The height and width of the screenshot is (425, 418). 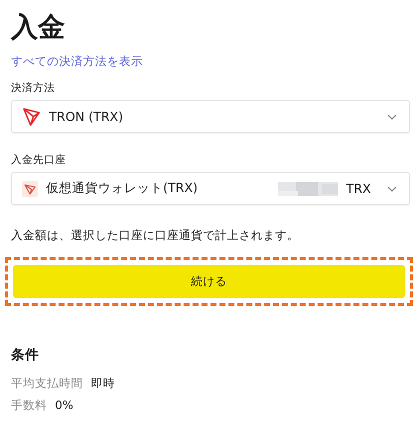 I want to click on deposit-note: 入金額は、選択した口座に口座通貨で計上されます。, so click(x=155, y=235).